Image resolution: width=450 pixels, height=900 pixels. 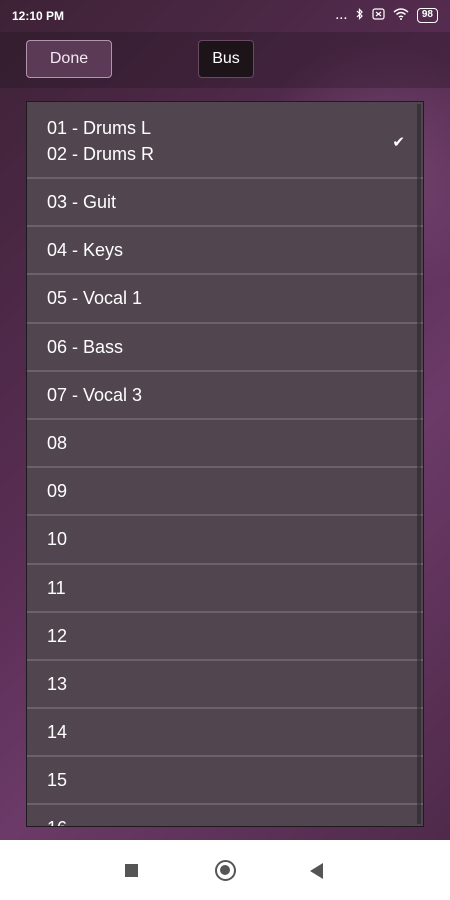 What do you see at coordinates (225, 815) in the screenshot?
I see `list-item: 16` at bounding box center [225, 815].